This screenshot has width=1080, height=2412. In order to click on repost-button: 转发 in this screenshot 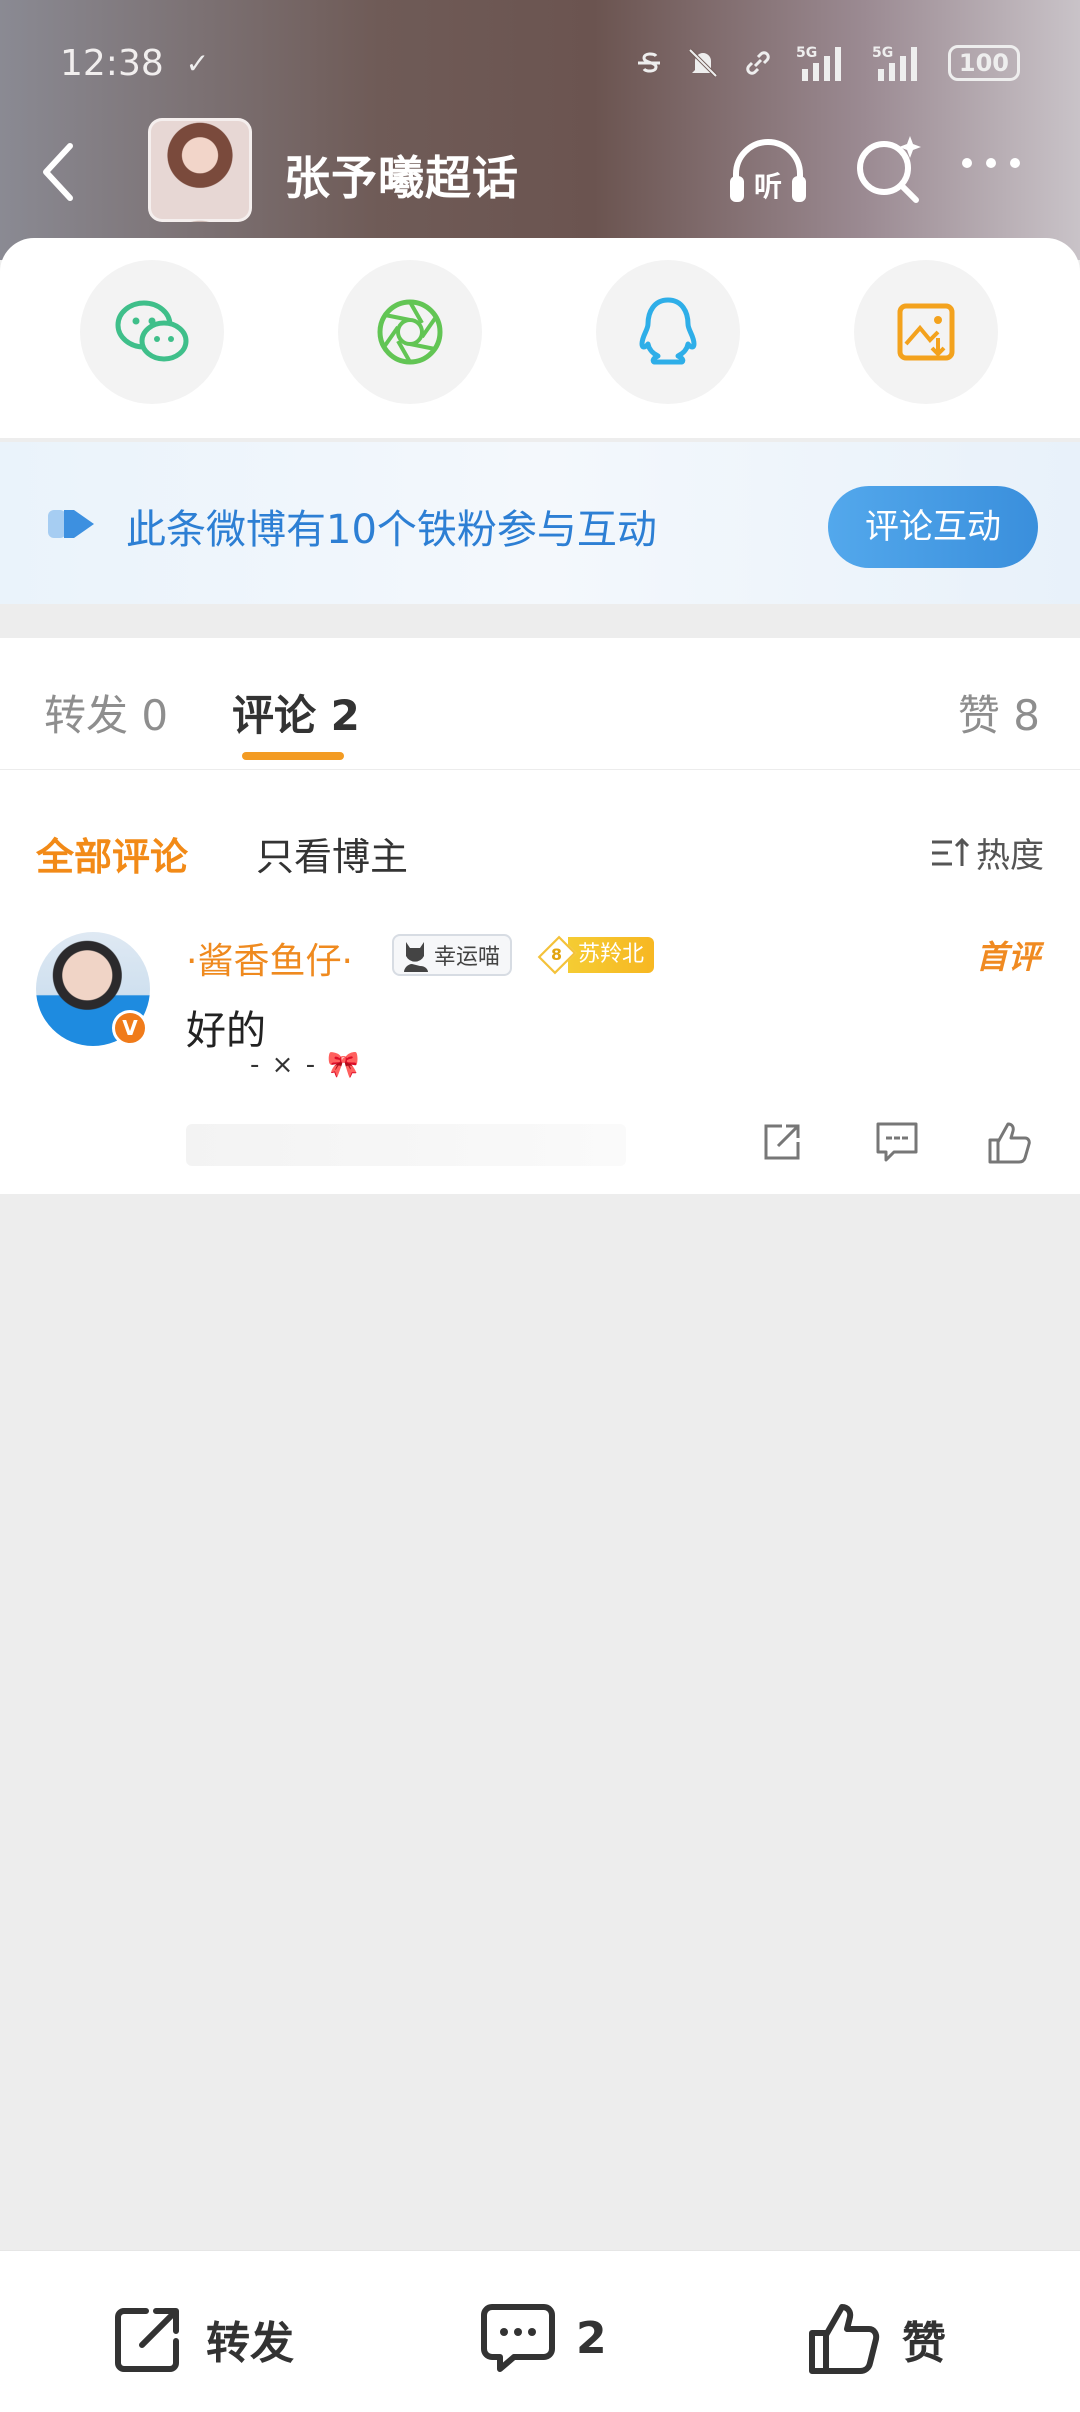, I will do `click(202, 2339)`.